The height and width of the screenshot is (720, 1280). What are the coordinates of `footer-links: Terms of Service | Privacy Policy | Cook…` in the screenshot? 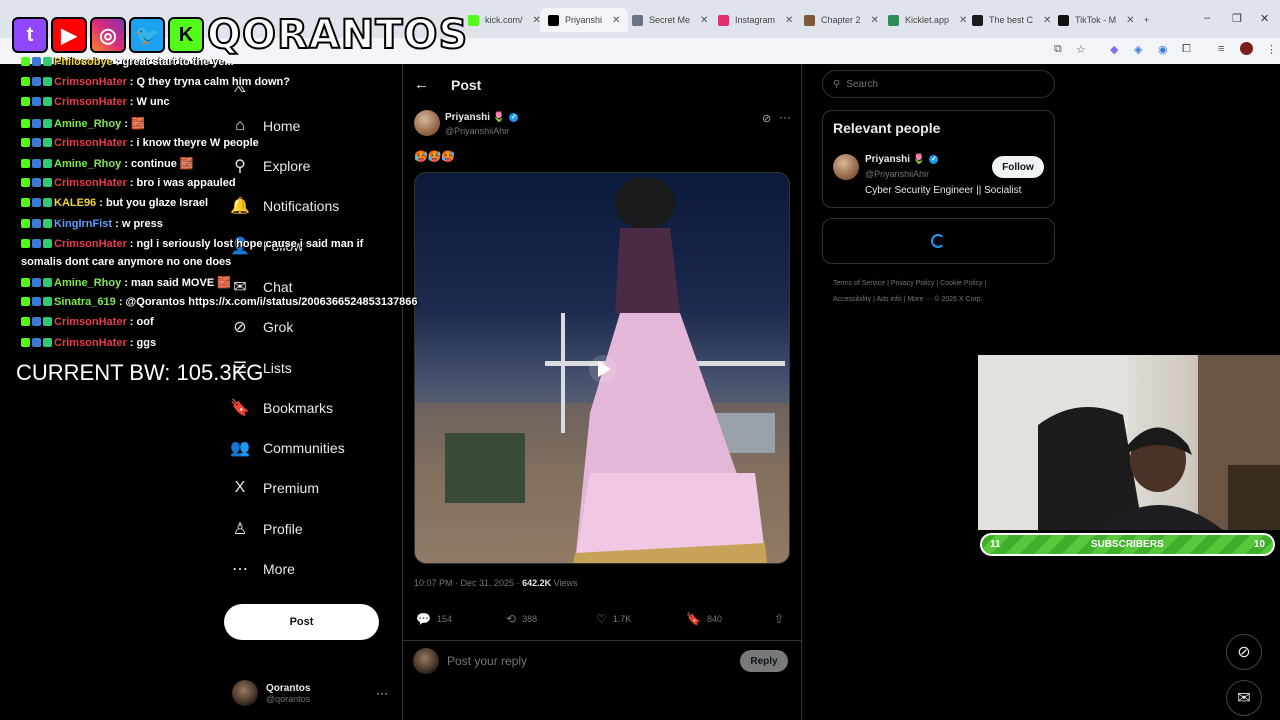 It's located at (909, 283).